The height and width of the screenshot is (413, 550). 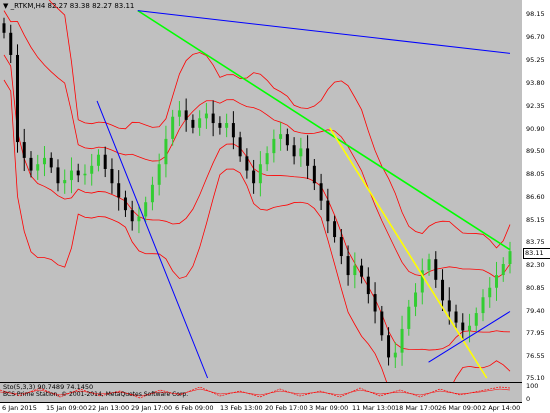 I want to click on time-tick: 2 Apr 14:00, so click(x=501, y=408).